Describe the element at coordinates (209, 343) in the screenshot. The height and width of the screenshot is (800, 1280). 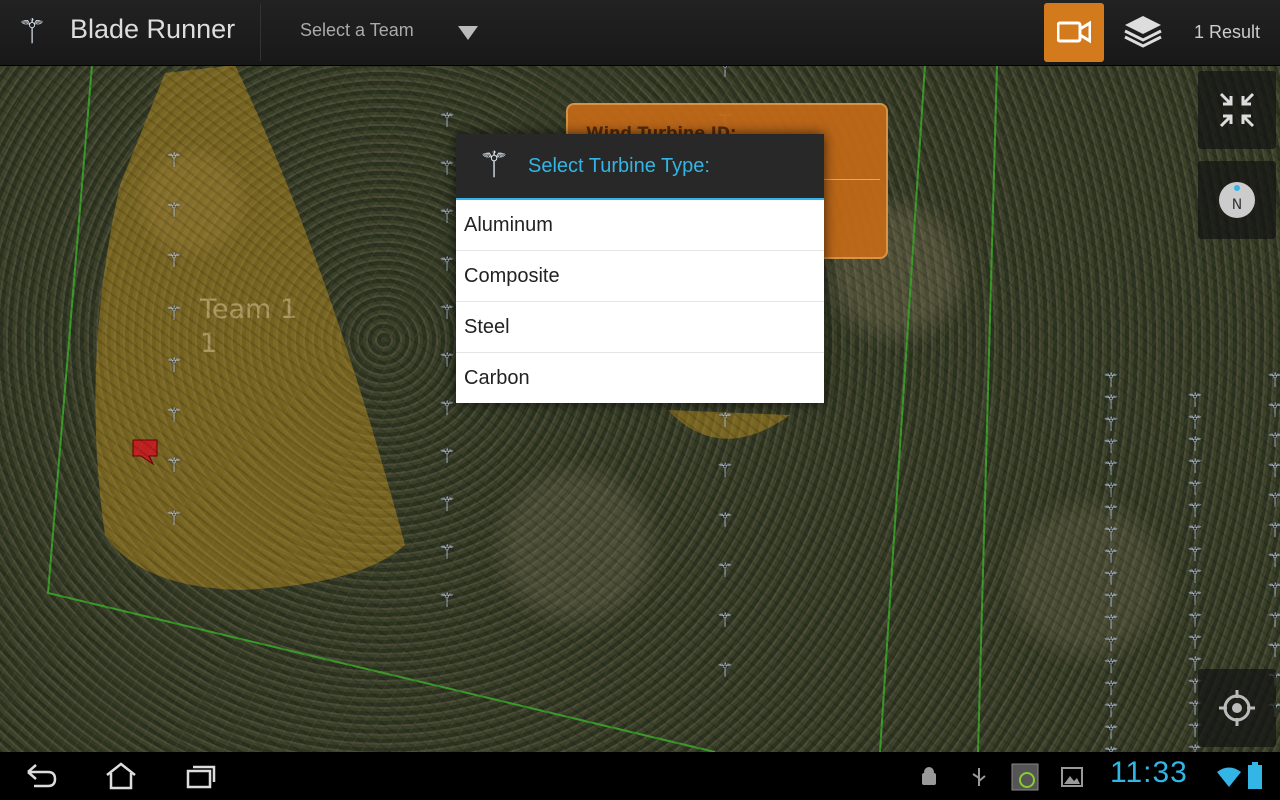
I see `team-label-number: 1` at that location.